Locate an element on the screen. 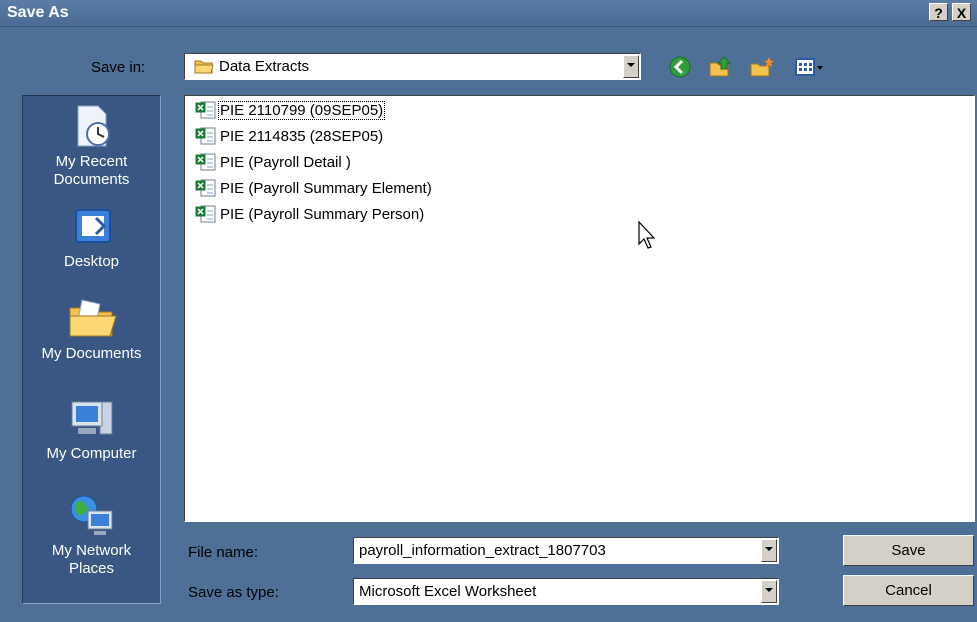 This screenshot has height=622, width=977. place-desktop: Desktop is located at coordinates (91, 236).